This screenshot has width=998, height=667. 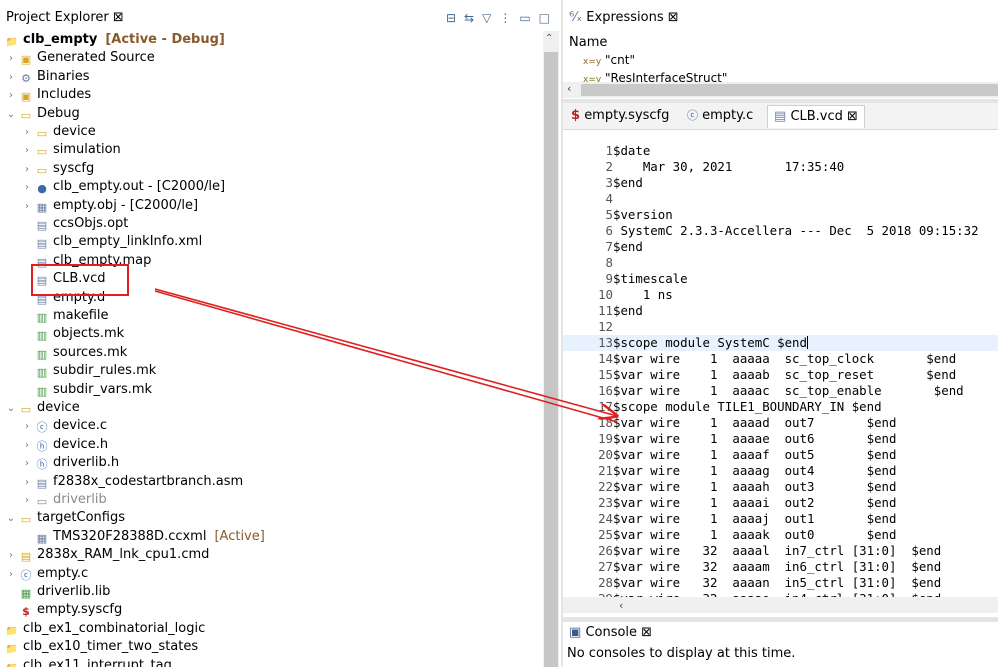 I want to click on tree-item: $ empty.syscfg, so click(x=63, y=610).